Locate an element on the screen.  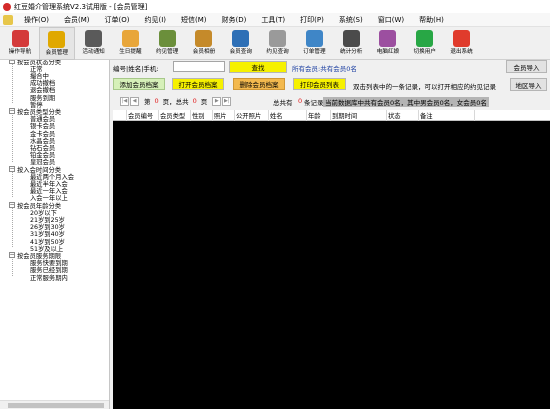
toolbar-button-12: 退出系统 is located at coordinates (462, 43).